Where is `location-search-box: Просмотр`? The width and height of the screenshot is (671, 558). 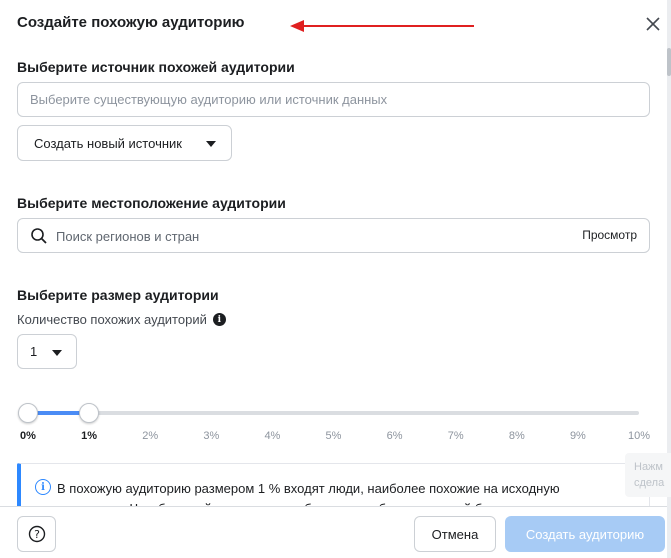 location-search-box: Просмотр is located at coordinates (333, 235).